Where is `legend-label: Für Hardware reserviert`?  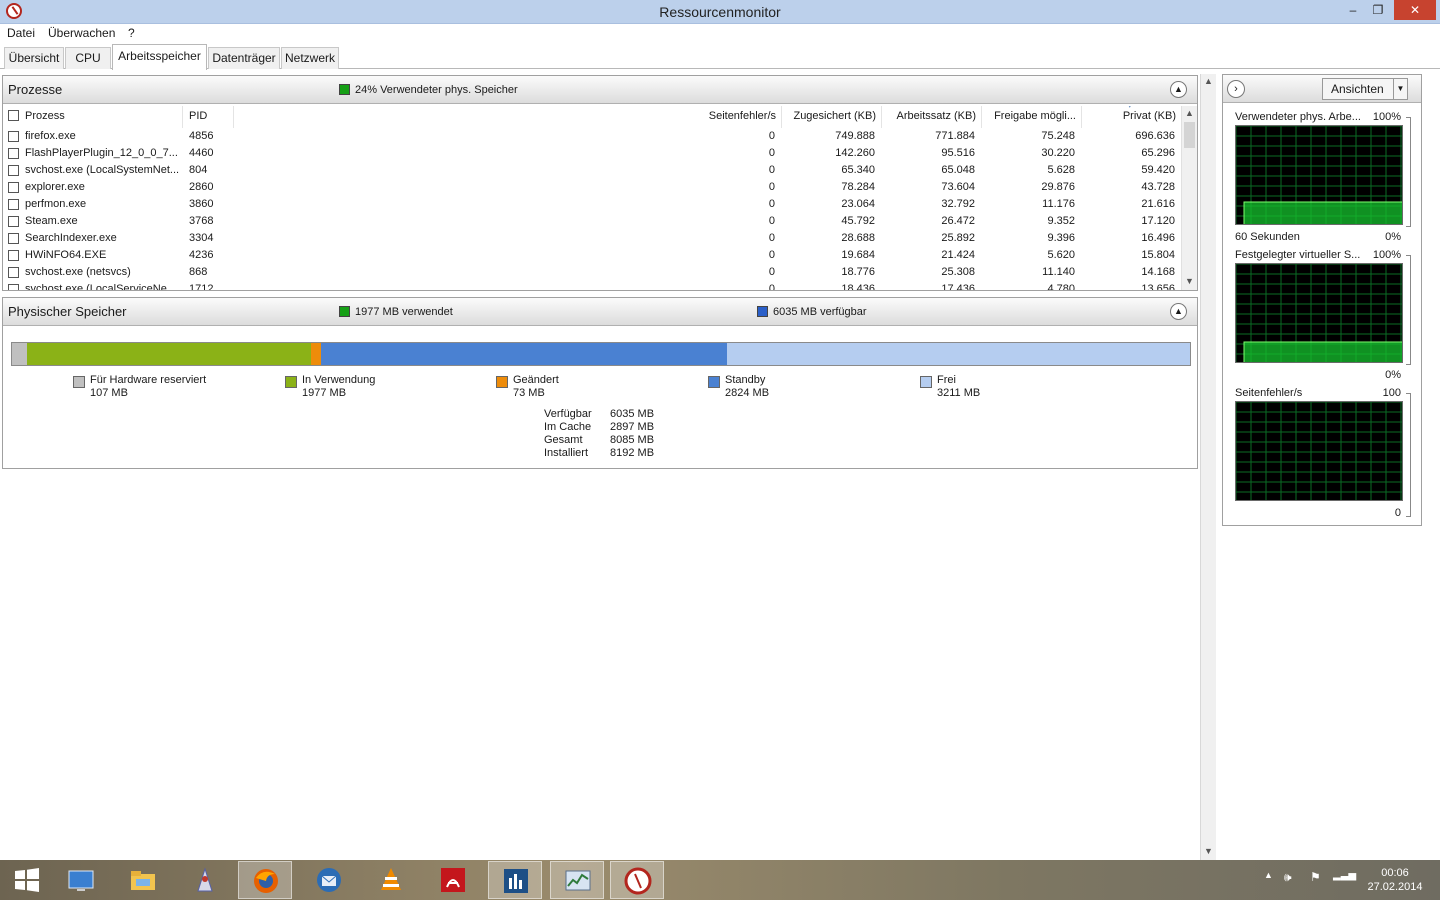
legend-label: Für Hardware reserviert is located at coordinates (148, 380).